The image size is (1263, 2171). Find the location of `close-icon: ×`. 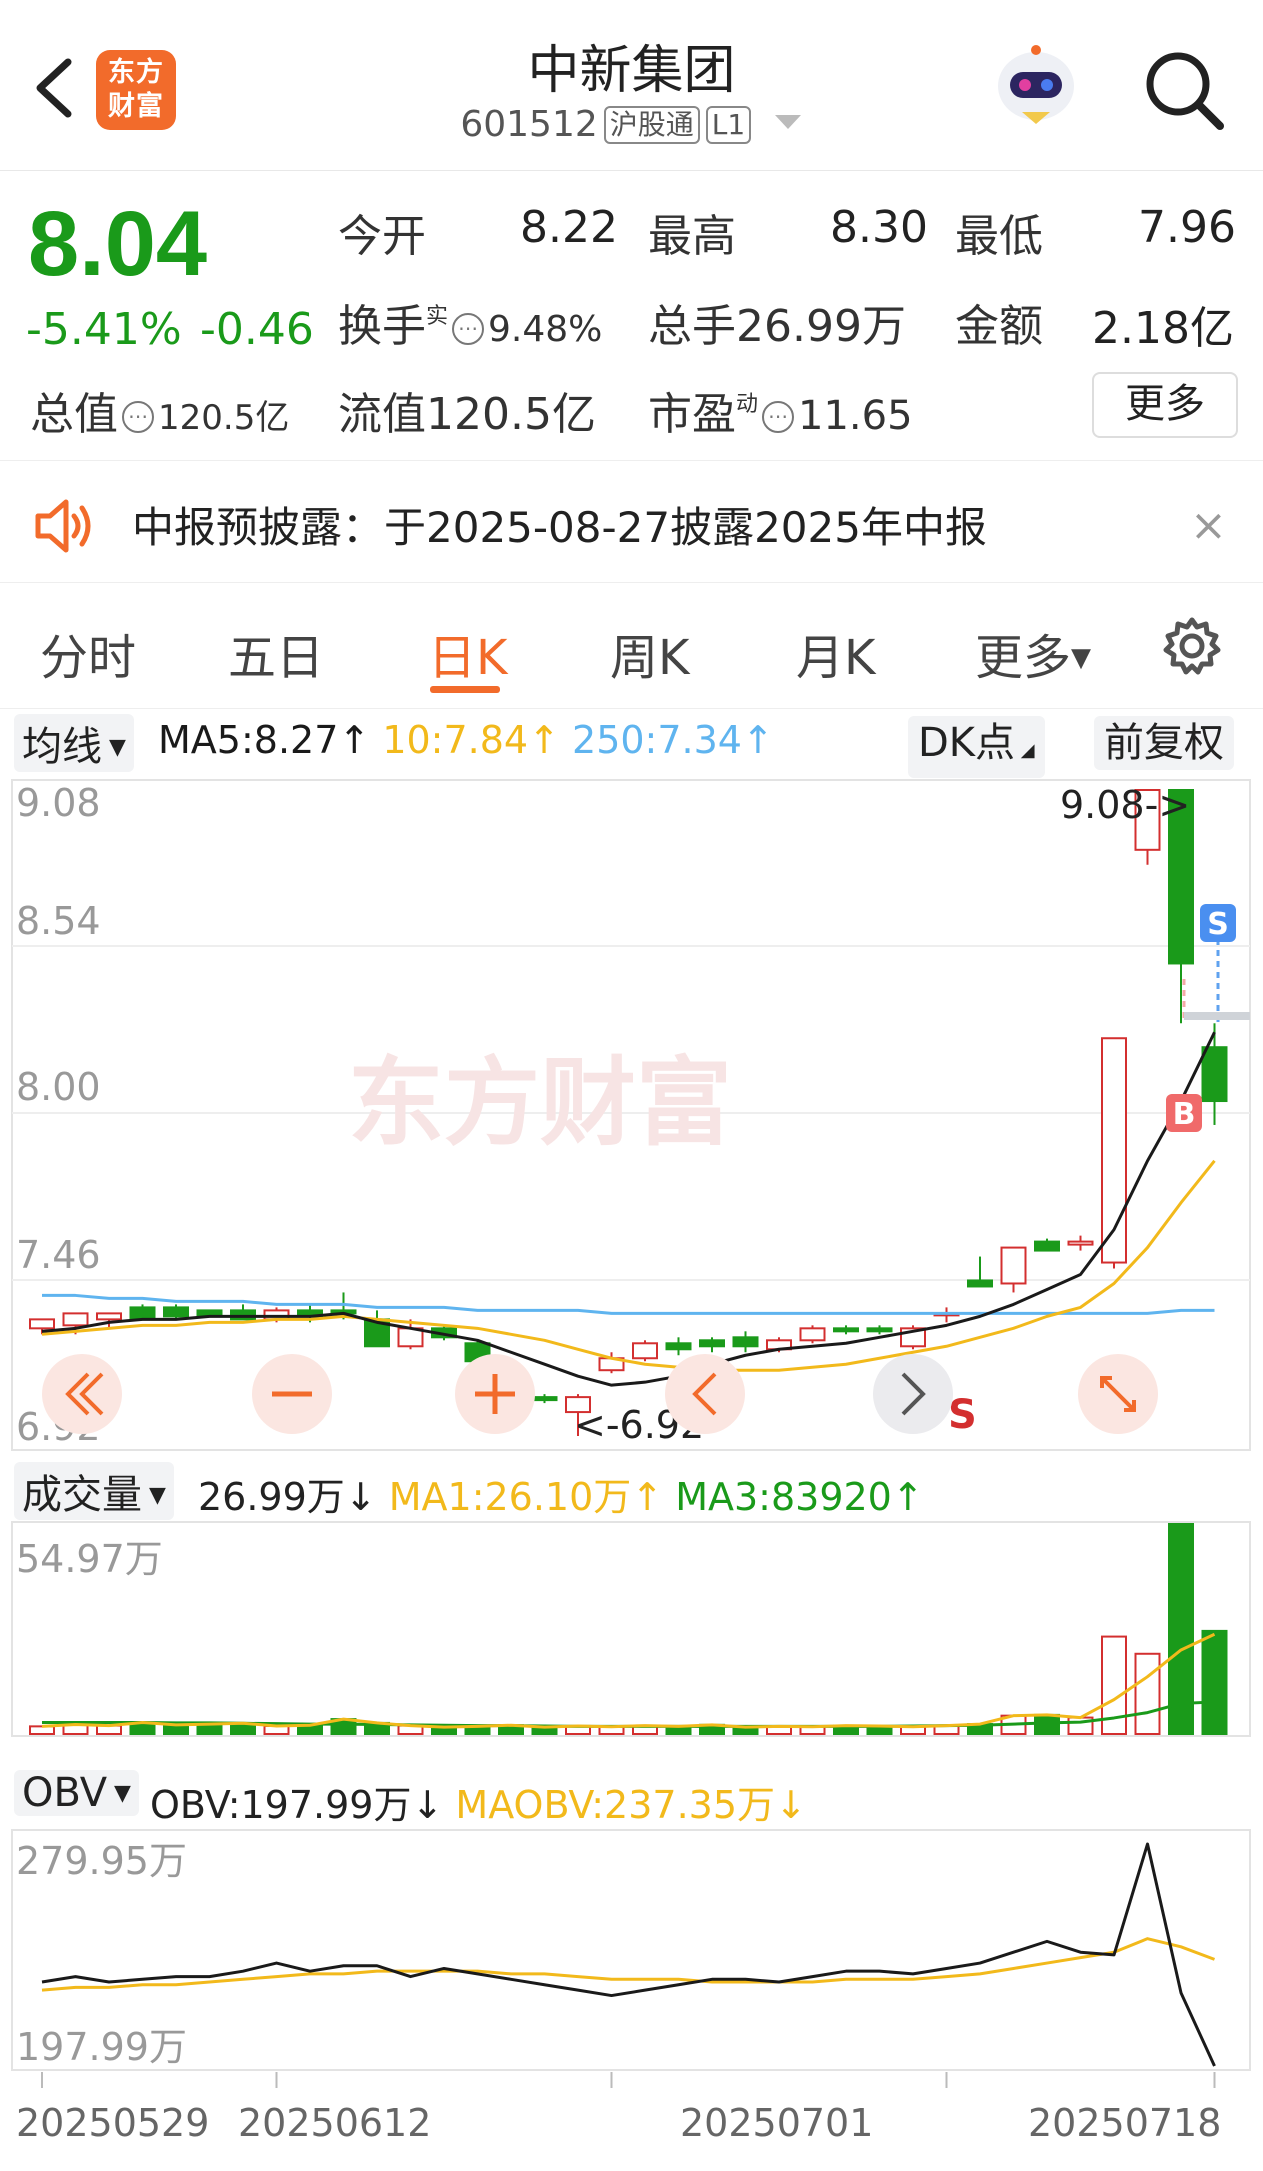

close-icon: × is located at coordinates (1208, 525).